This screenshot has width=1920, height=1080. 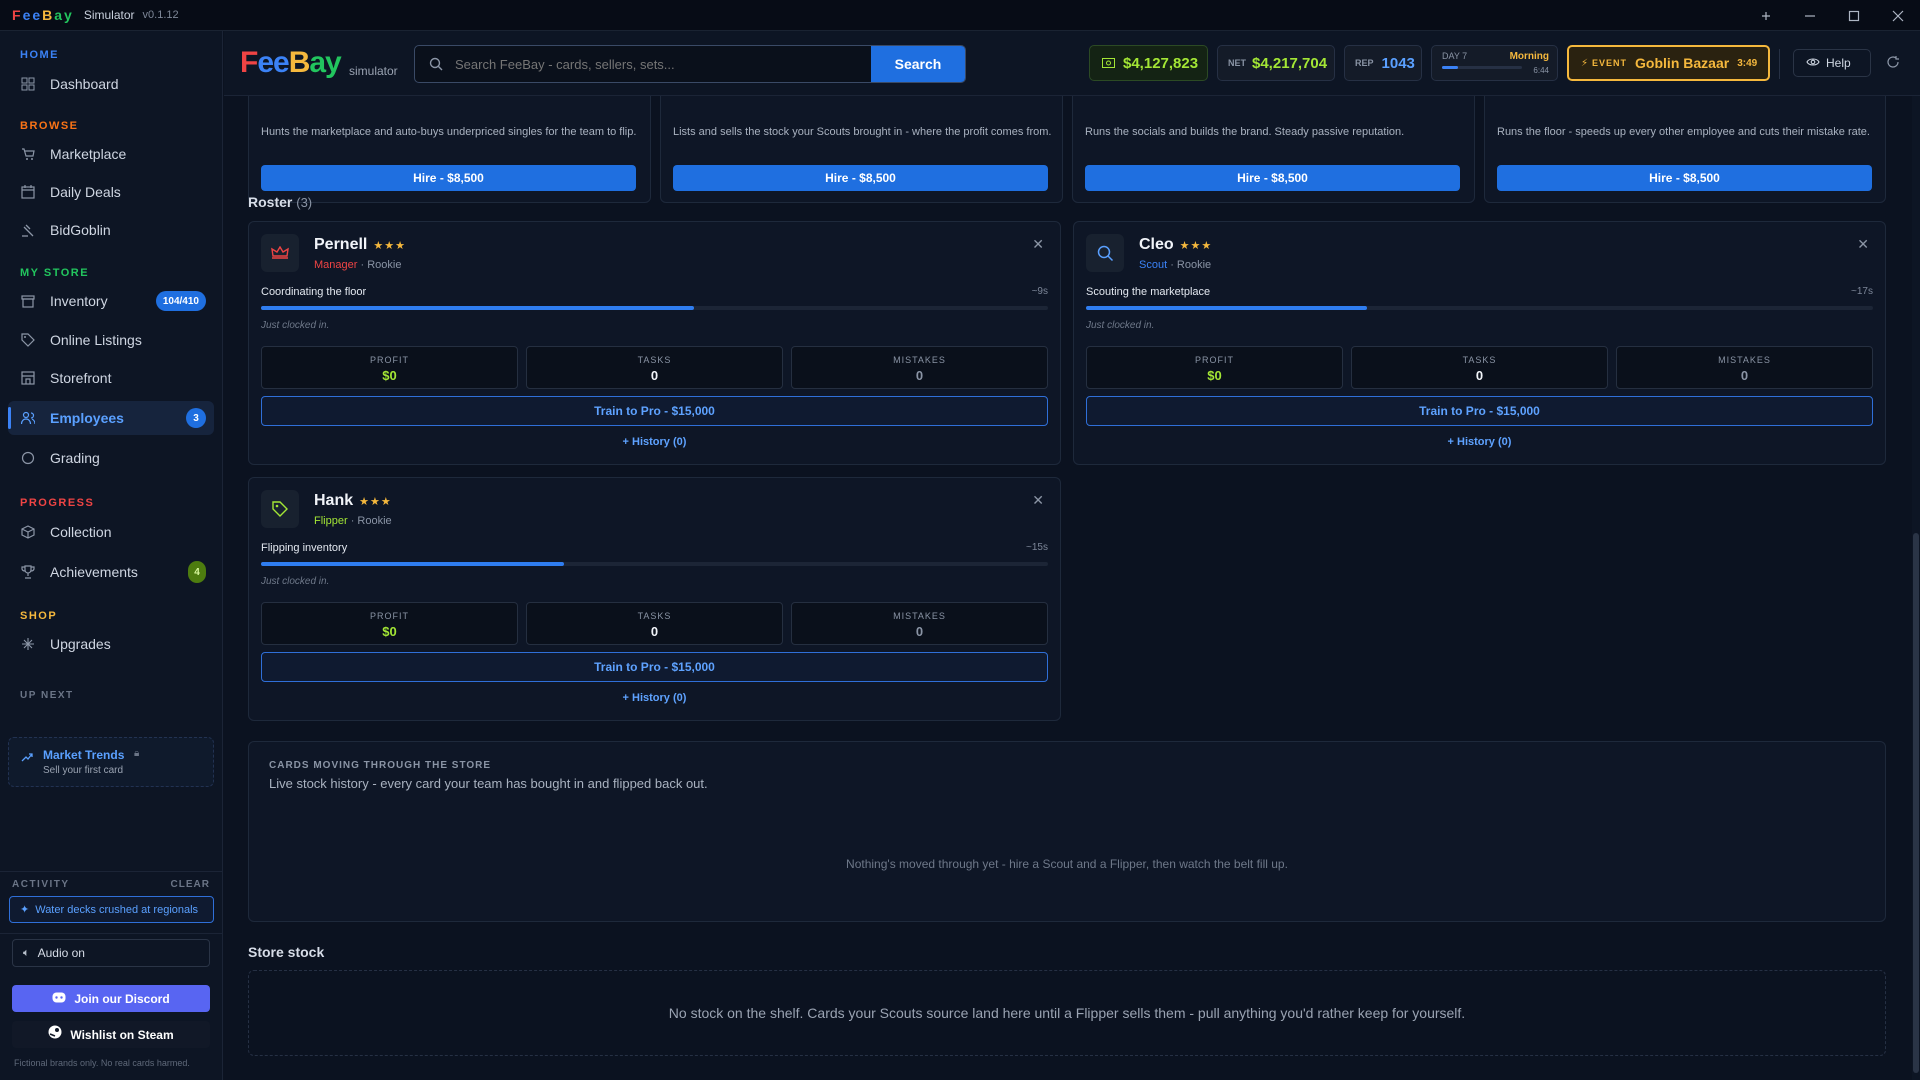 What do you see at coordinates (28, 154) in the screenshot?
I see `cart-icon` at bounding box center [28, 154].